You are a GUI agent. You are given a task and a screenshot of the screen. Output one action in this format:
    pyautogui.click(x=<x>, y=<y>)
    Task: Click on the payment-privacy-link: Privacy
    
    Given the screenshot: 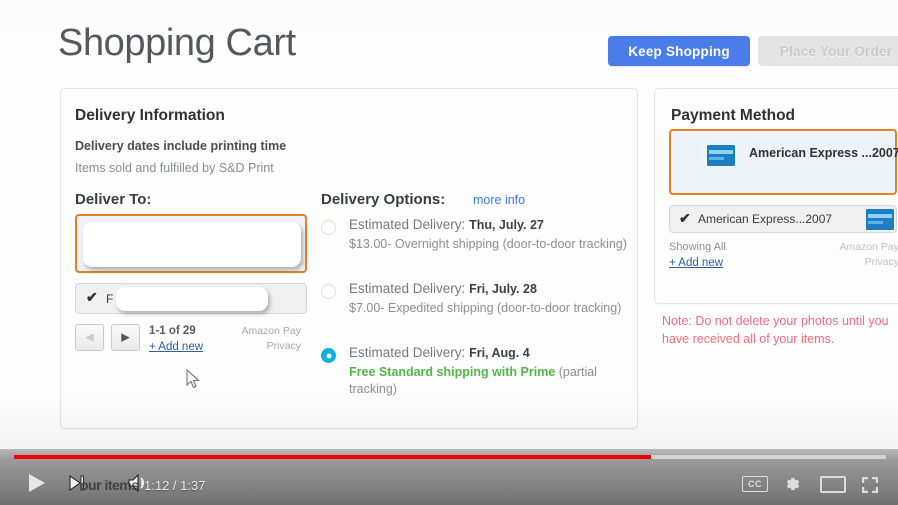 What is the action you would take?
    pyautogui.click(x=881, y=262)
    